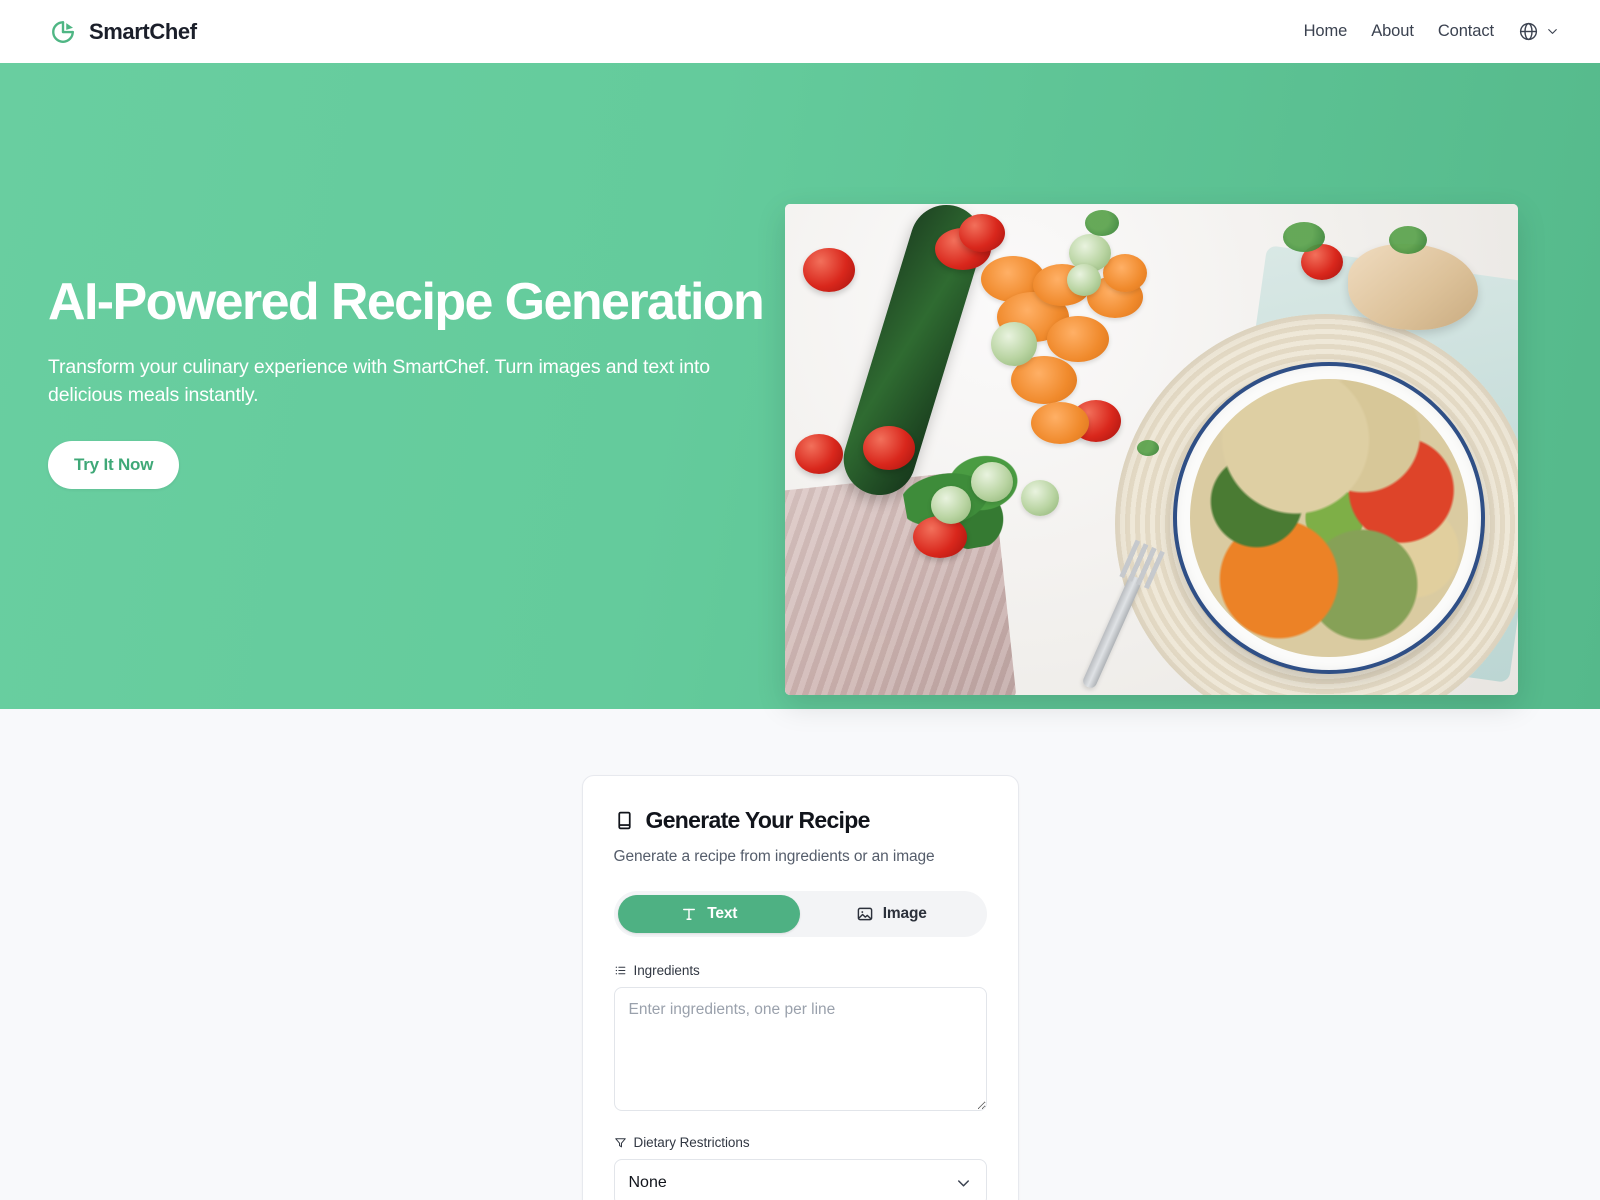  I want to click on main-nav: Home About Contact, so click(1426, 31).